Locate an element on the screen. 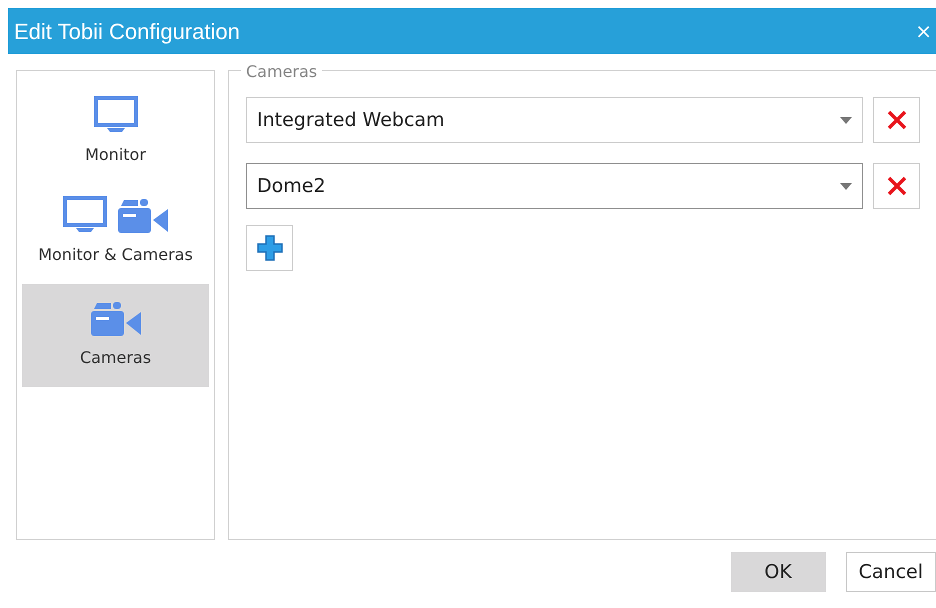  sidebar-item: Cameras is located at coordinates (115, 335).